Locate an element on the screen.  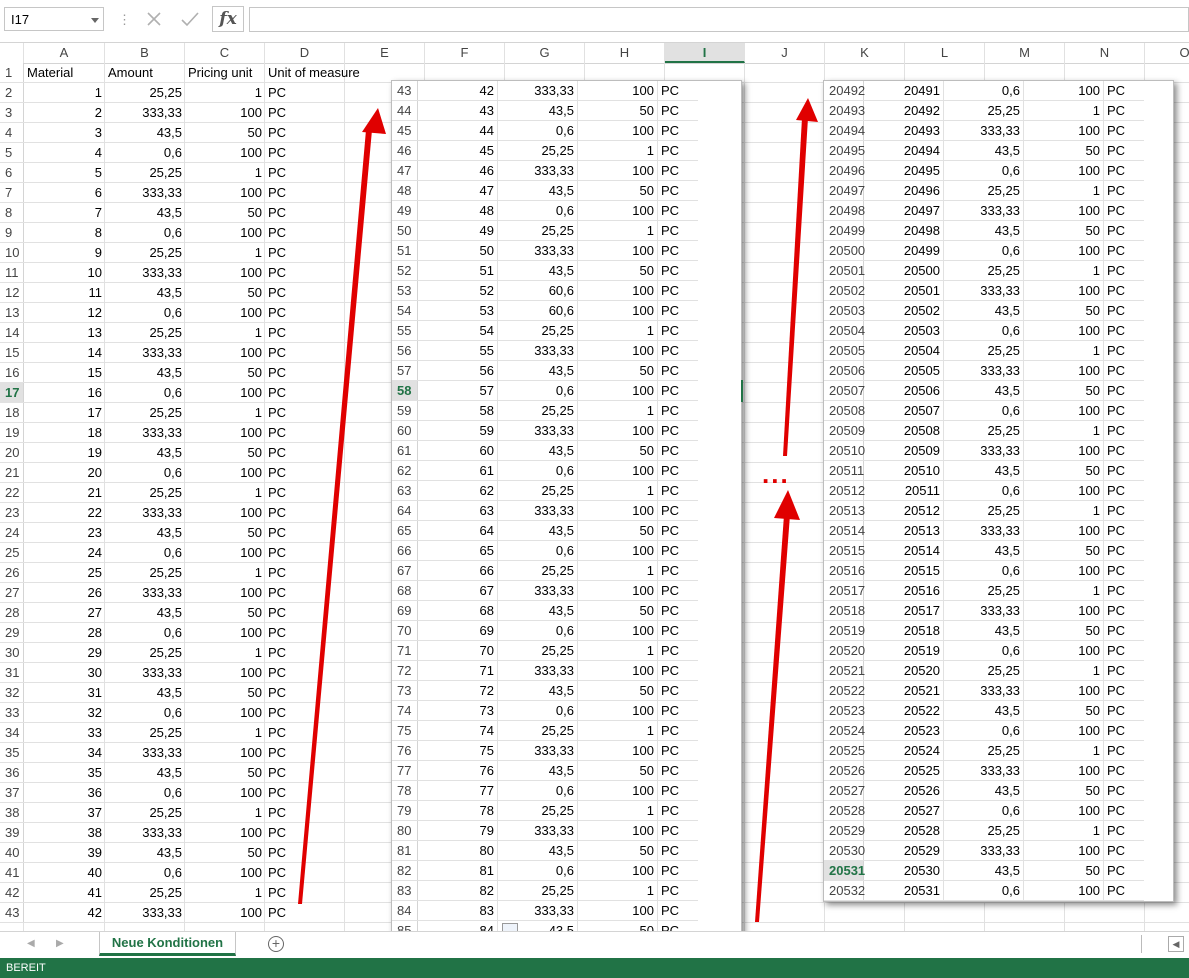
material-cell: 18 is located at coordinates (64, 432).